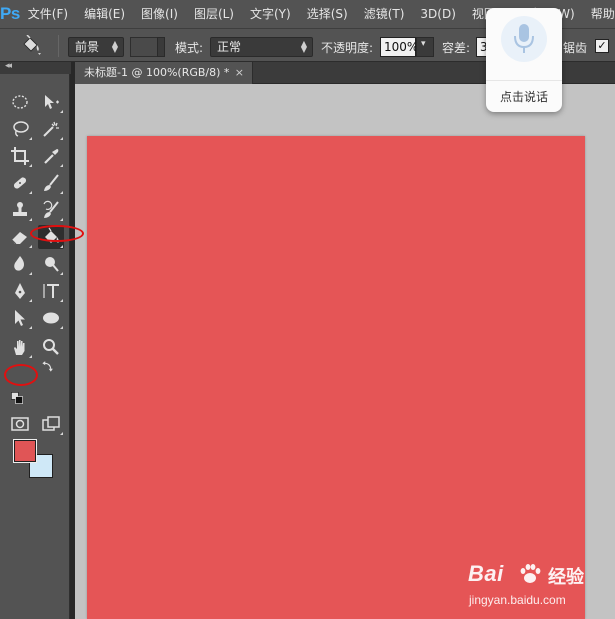 The height and width of the screenshot is (619, 615). I want to click on tool-pen, so click(20, 291).